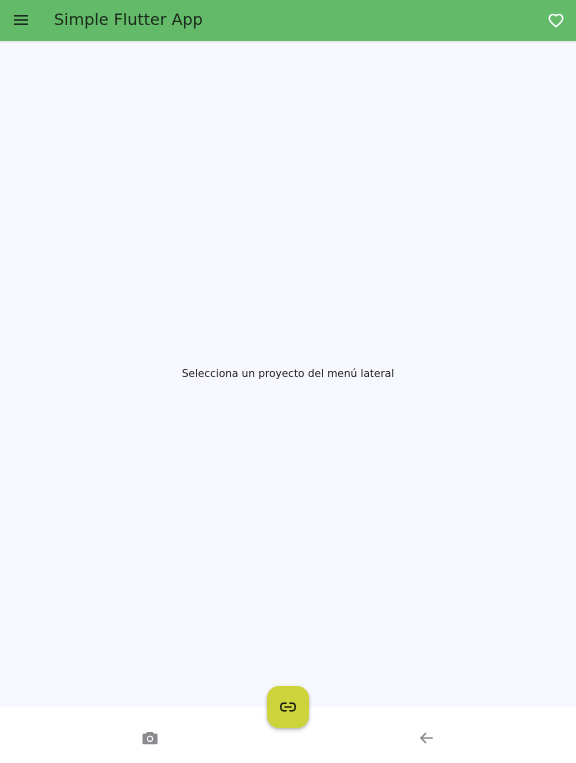 This screenshot has width=576, height=763. What do you see at coordinates (288, 374) in the screenshot?
I see `empty-state-message: Selecciona un proyecto del menú lateral` at bounding box center [288, 374].